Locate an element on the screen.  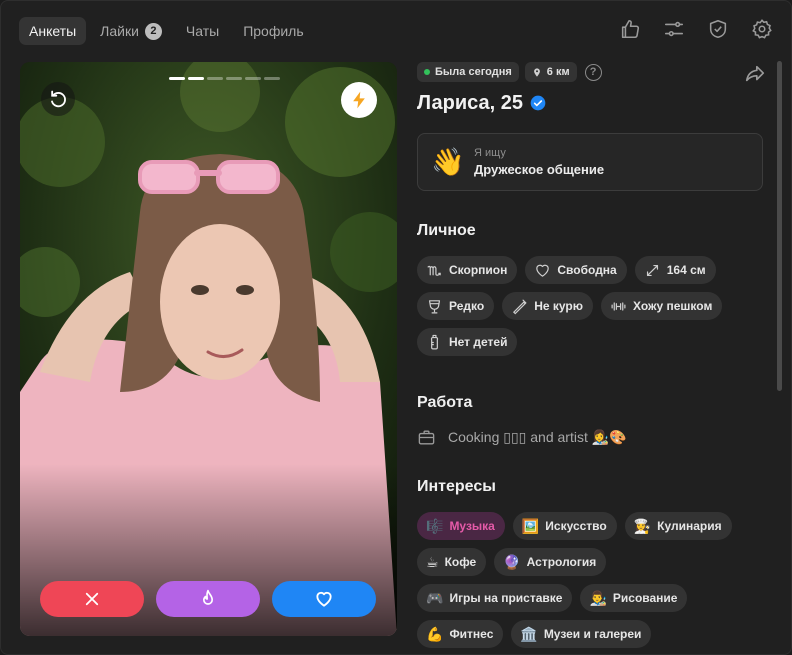
profile-meta: Была сегодня 6 км ? is located at coordinates (592, 72).